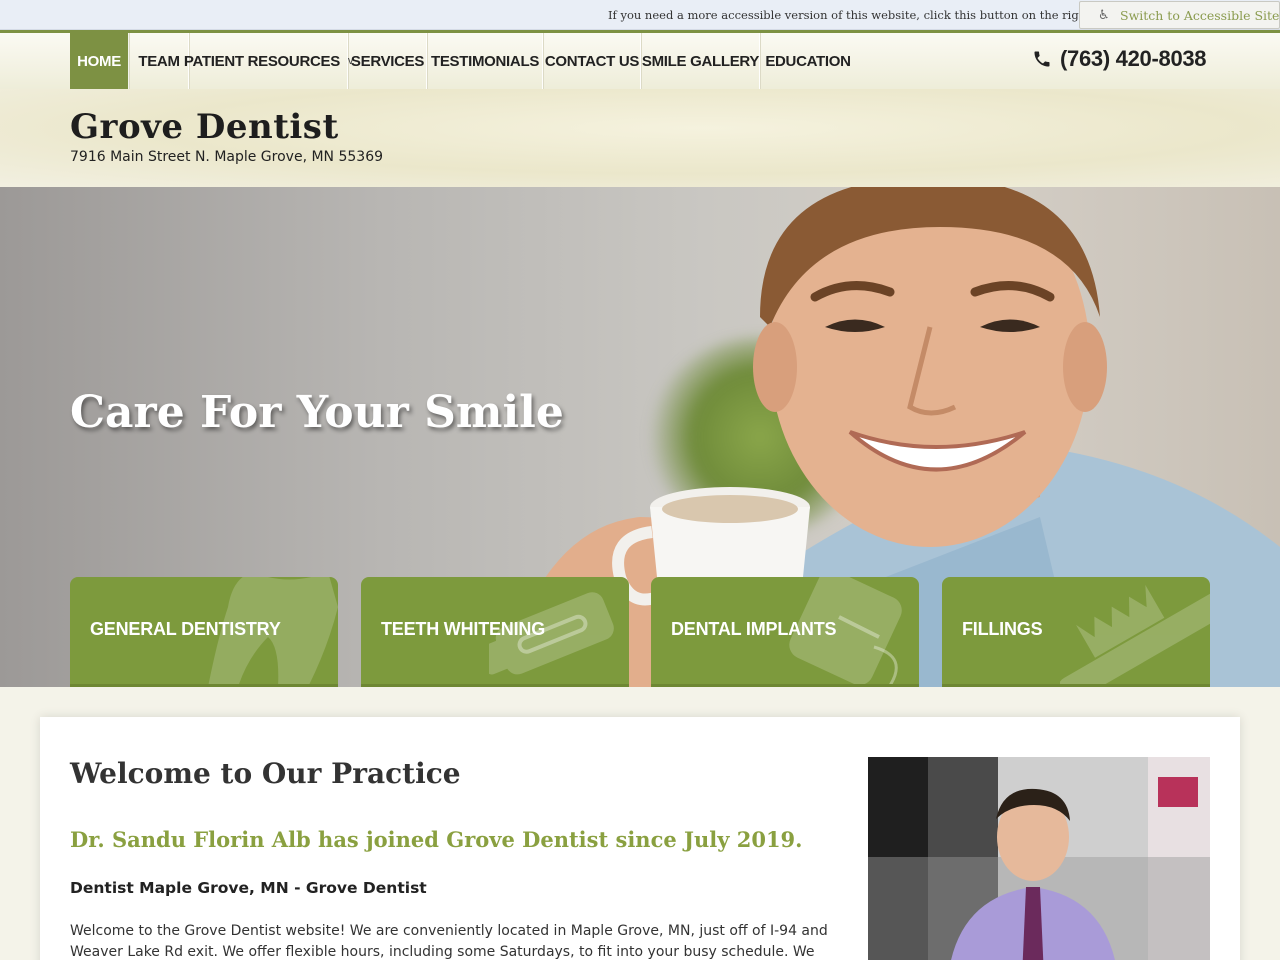 Image resolution: width=1280 pixels, height=960 pixels. I want to click on nav-team: TEAM, so click(159, 61).